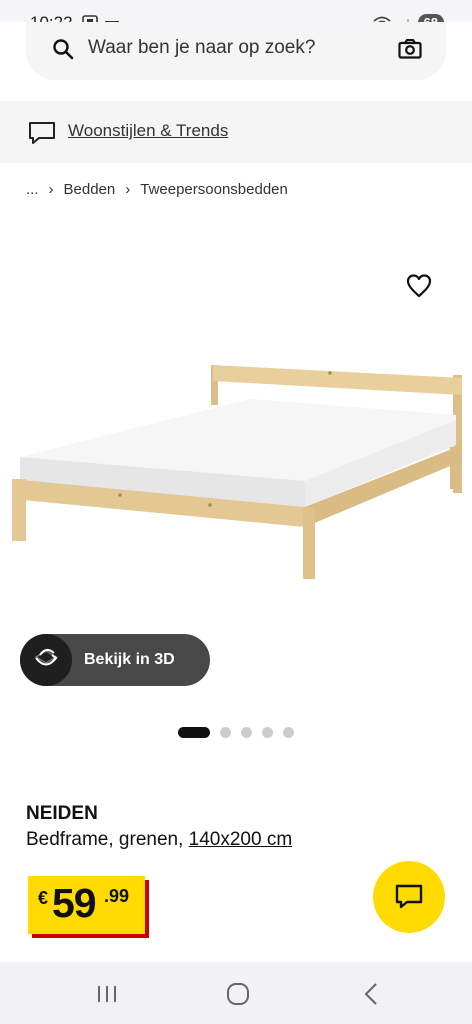 This screenshot has width=472, height=1024. Describe the element at coordinates (129, 659) in the screenshot. I see `view3d-label: Bekijk in 3D` at that location.